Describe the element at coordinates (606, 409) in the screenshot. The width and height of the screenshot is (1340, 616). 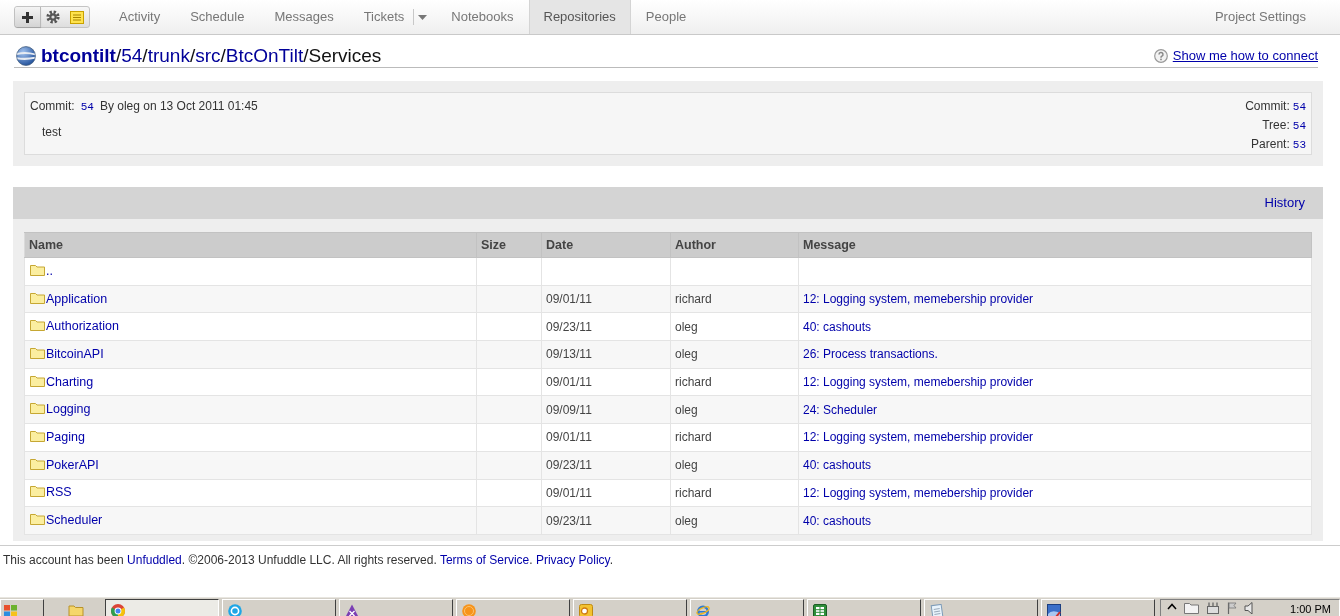
I see `date-cell: 09/09/11` at that location.